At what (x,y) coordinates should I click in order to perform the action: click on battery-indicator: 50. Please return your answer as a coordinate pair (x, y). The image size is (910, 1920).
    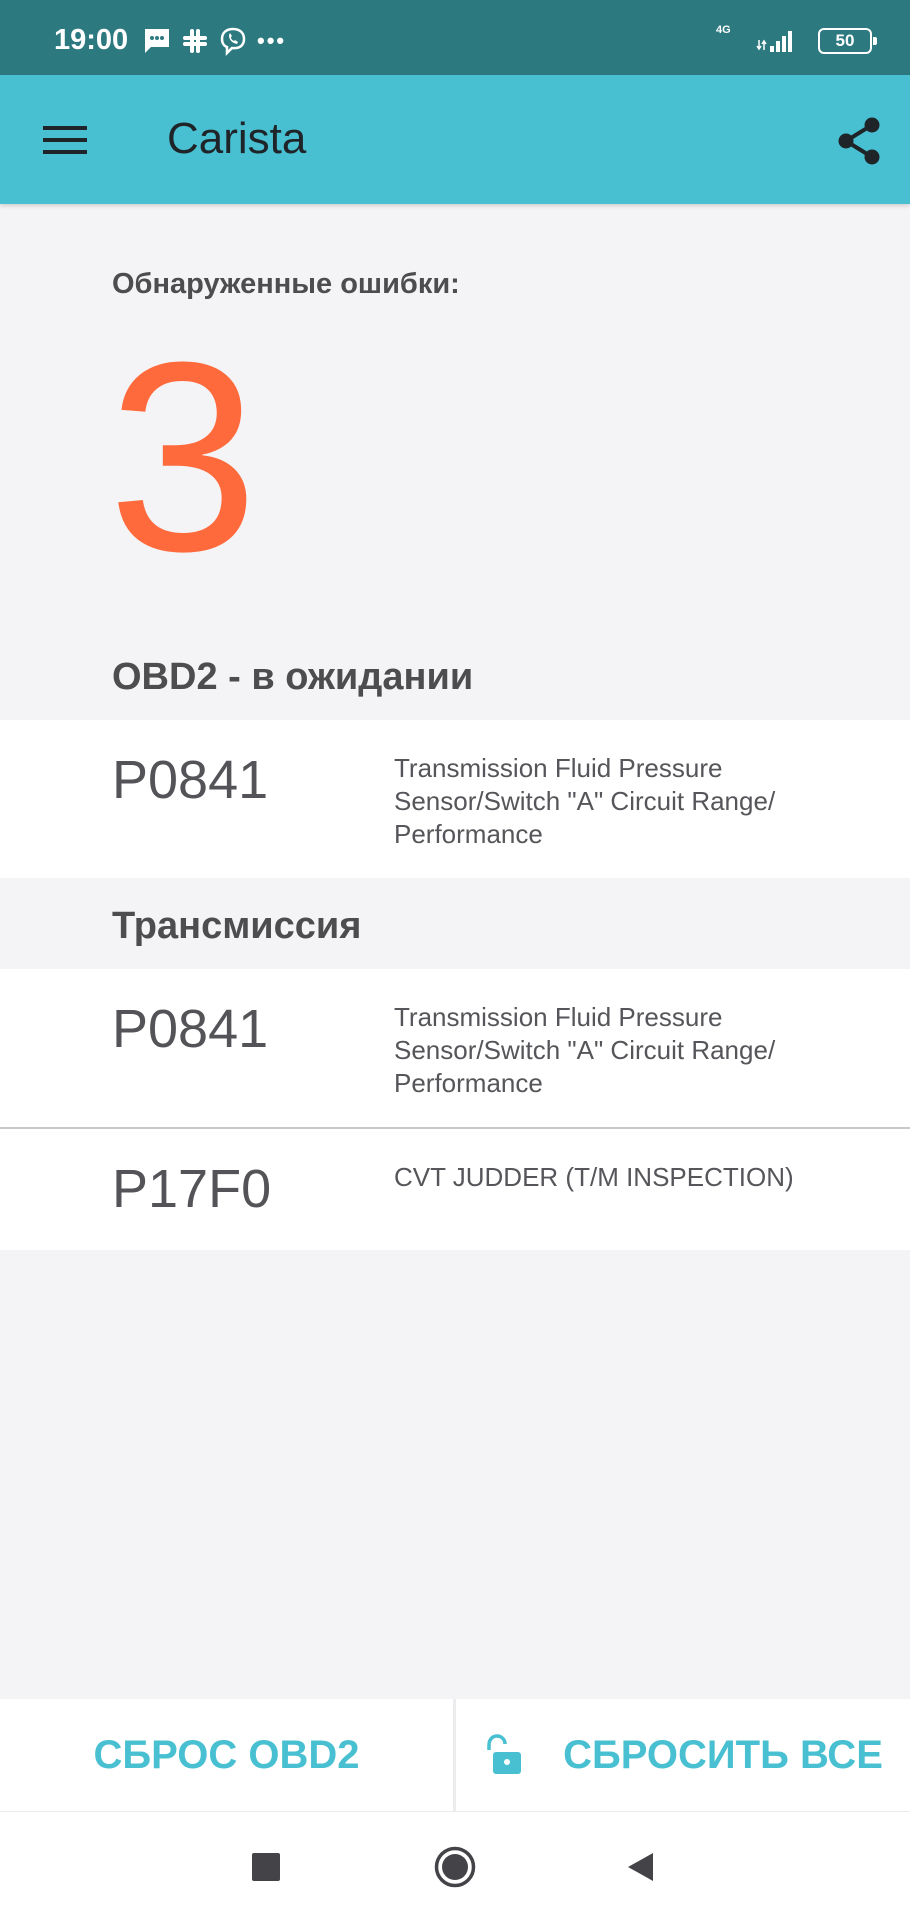
    Looking at the image, I should click on (847, 41).